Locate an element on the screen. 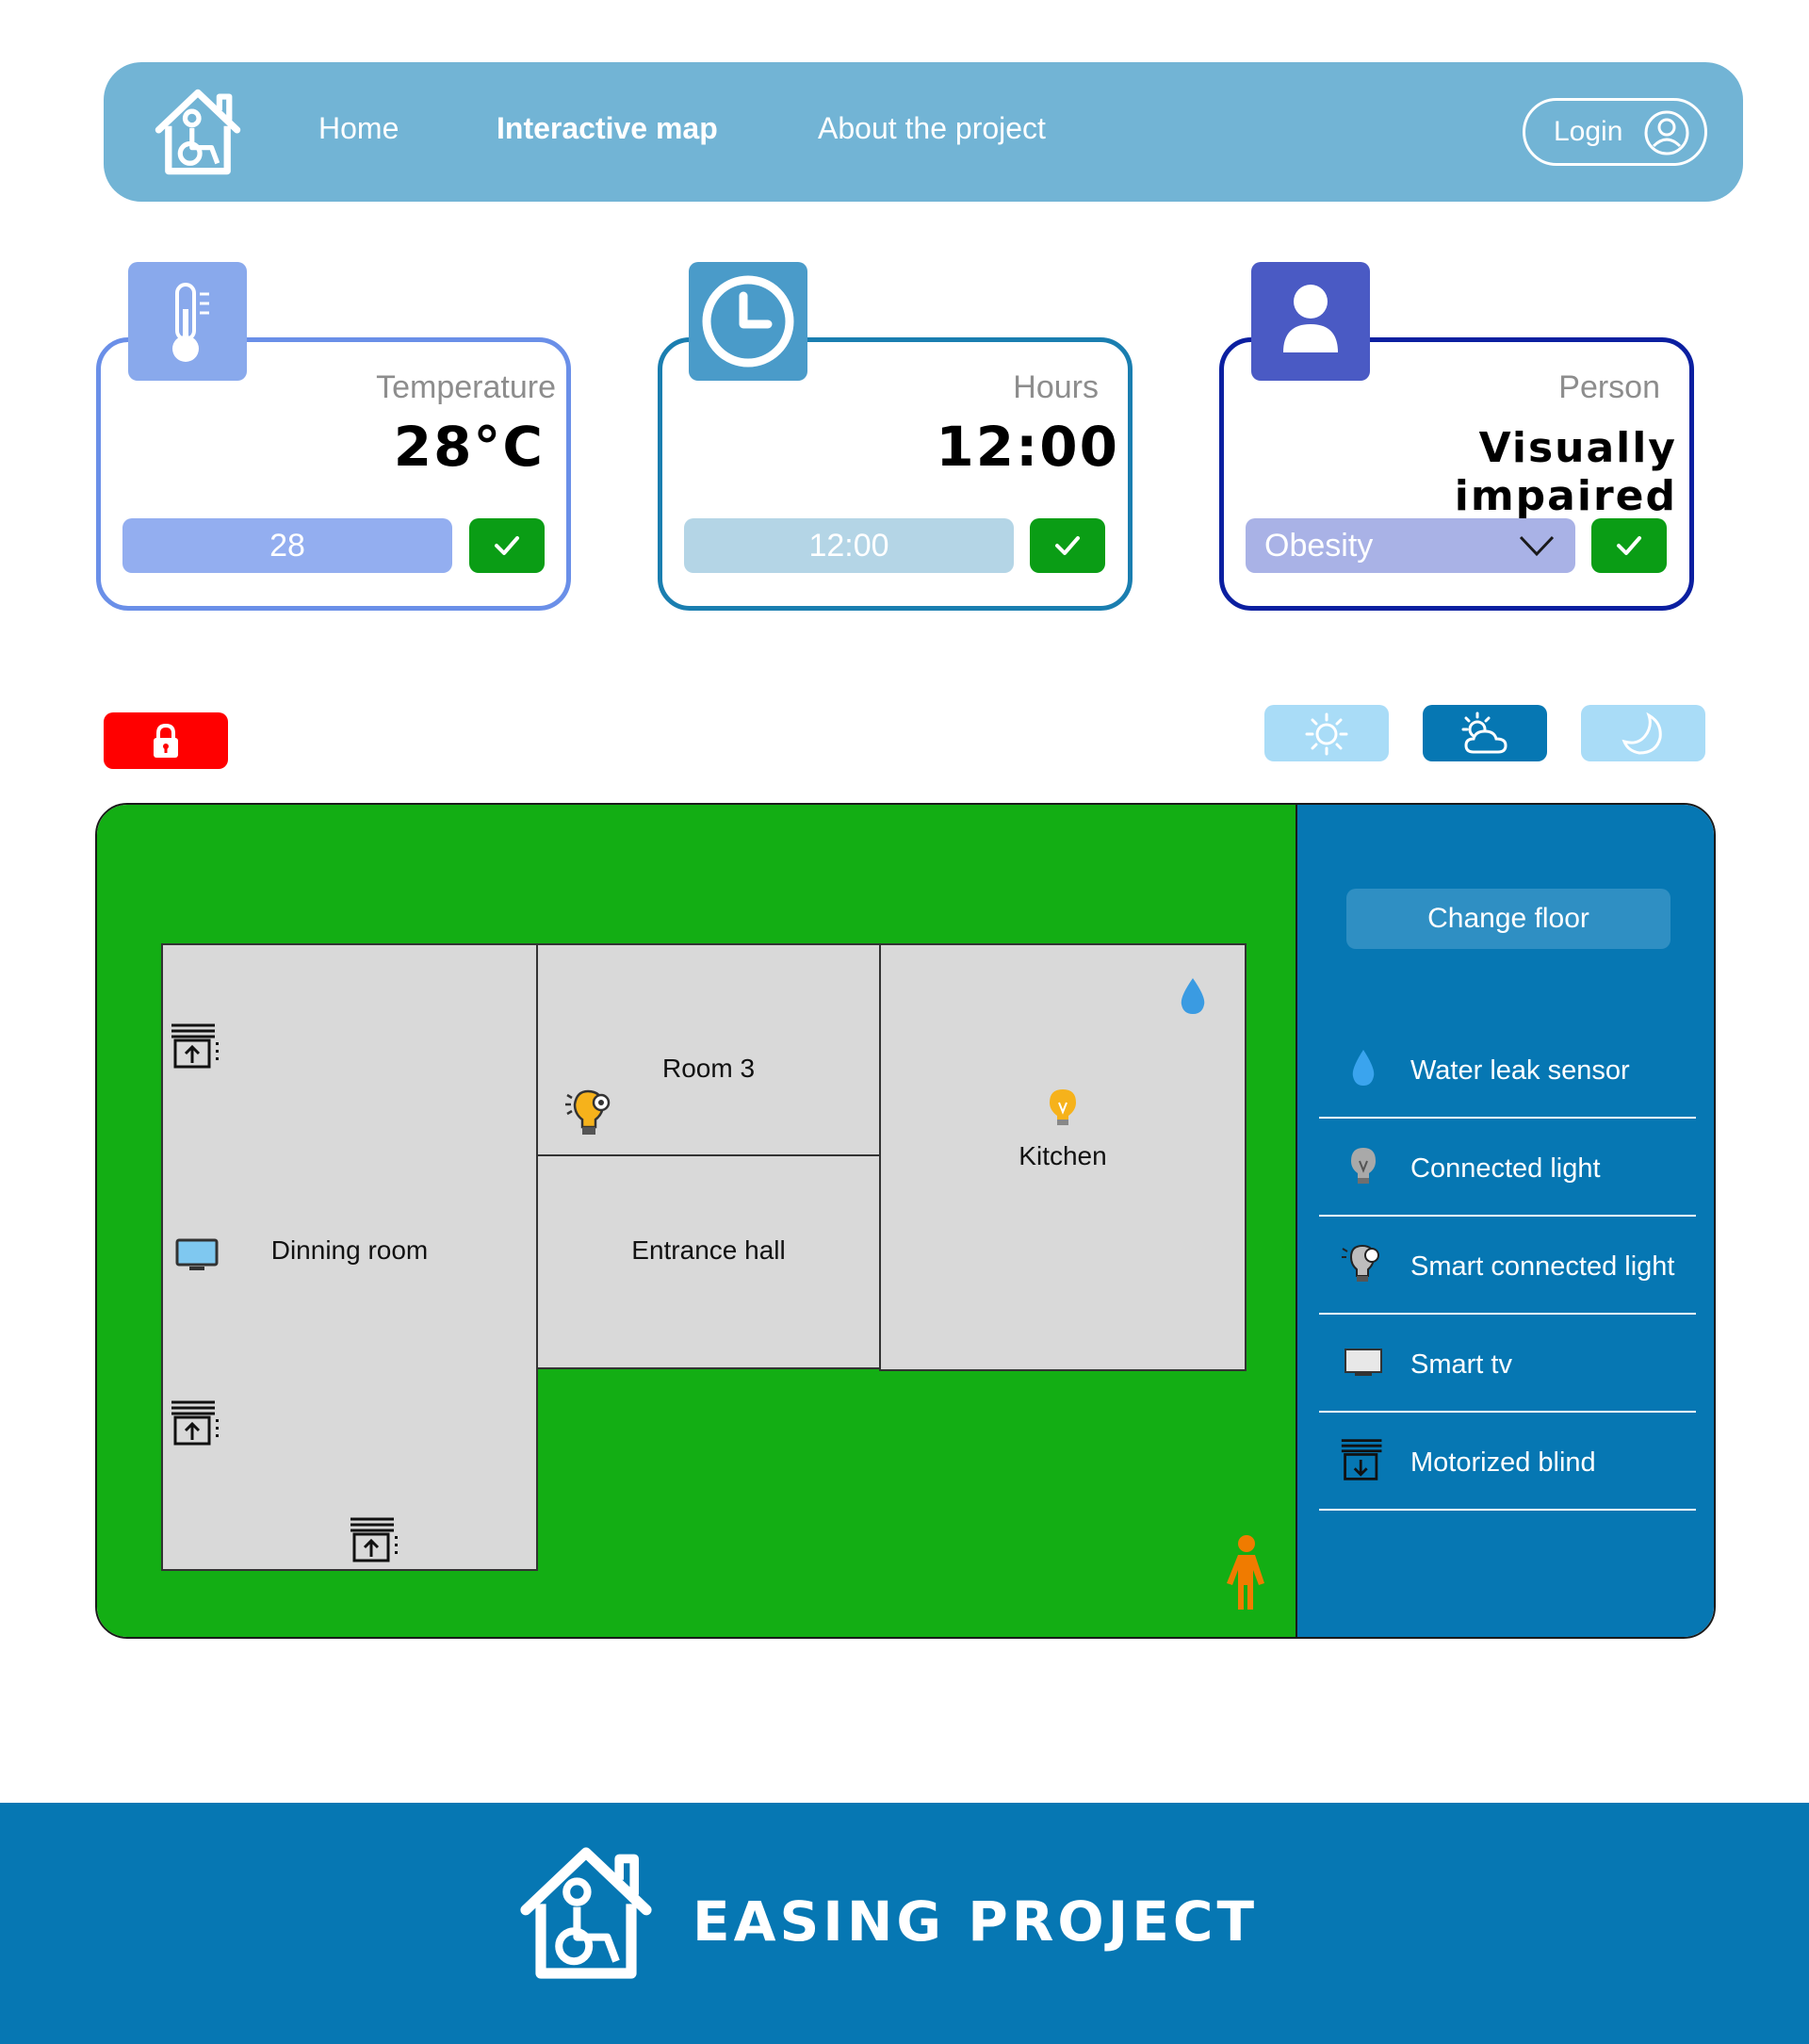 The width and height of the screenshot is (1809, 2044). moon-icon is located at coordinates (1642, 733).